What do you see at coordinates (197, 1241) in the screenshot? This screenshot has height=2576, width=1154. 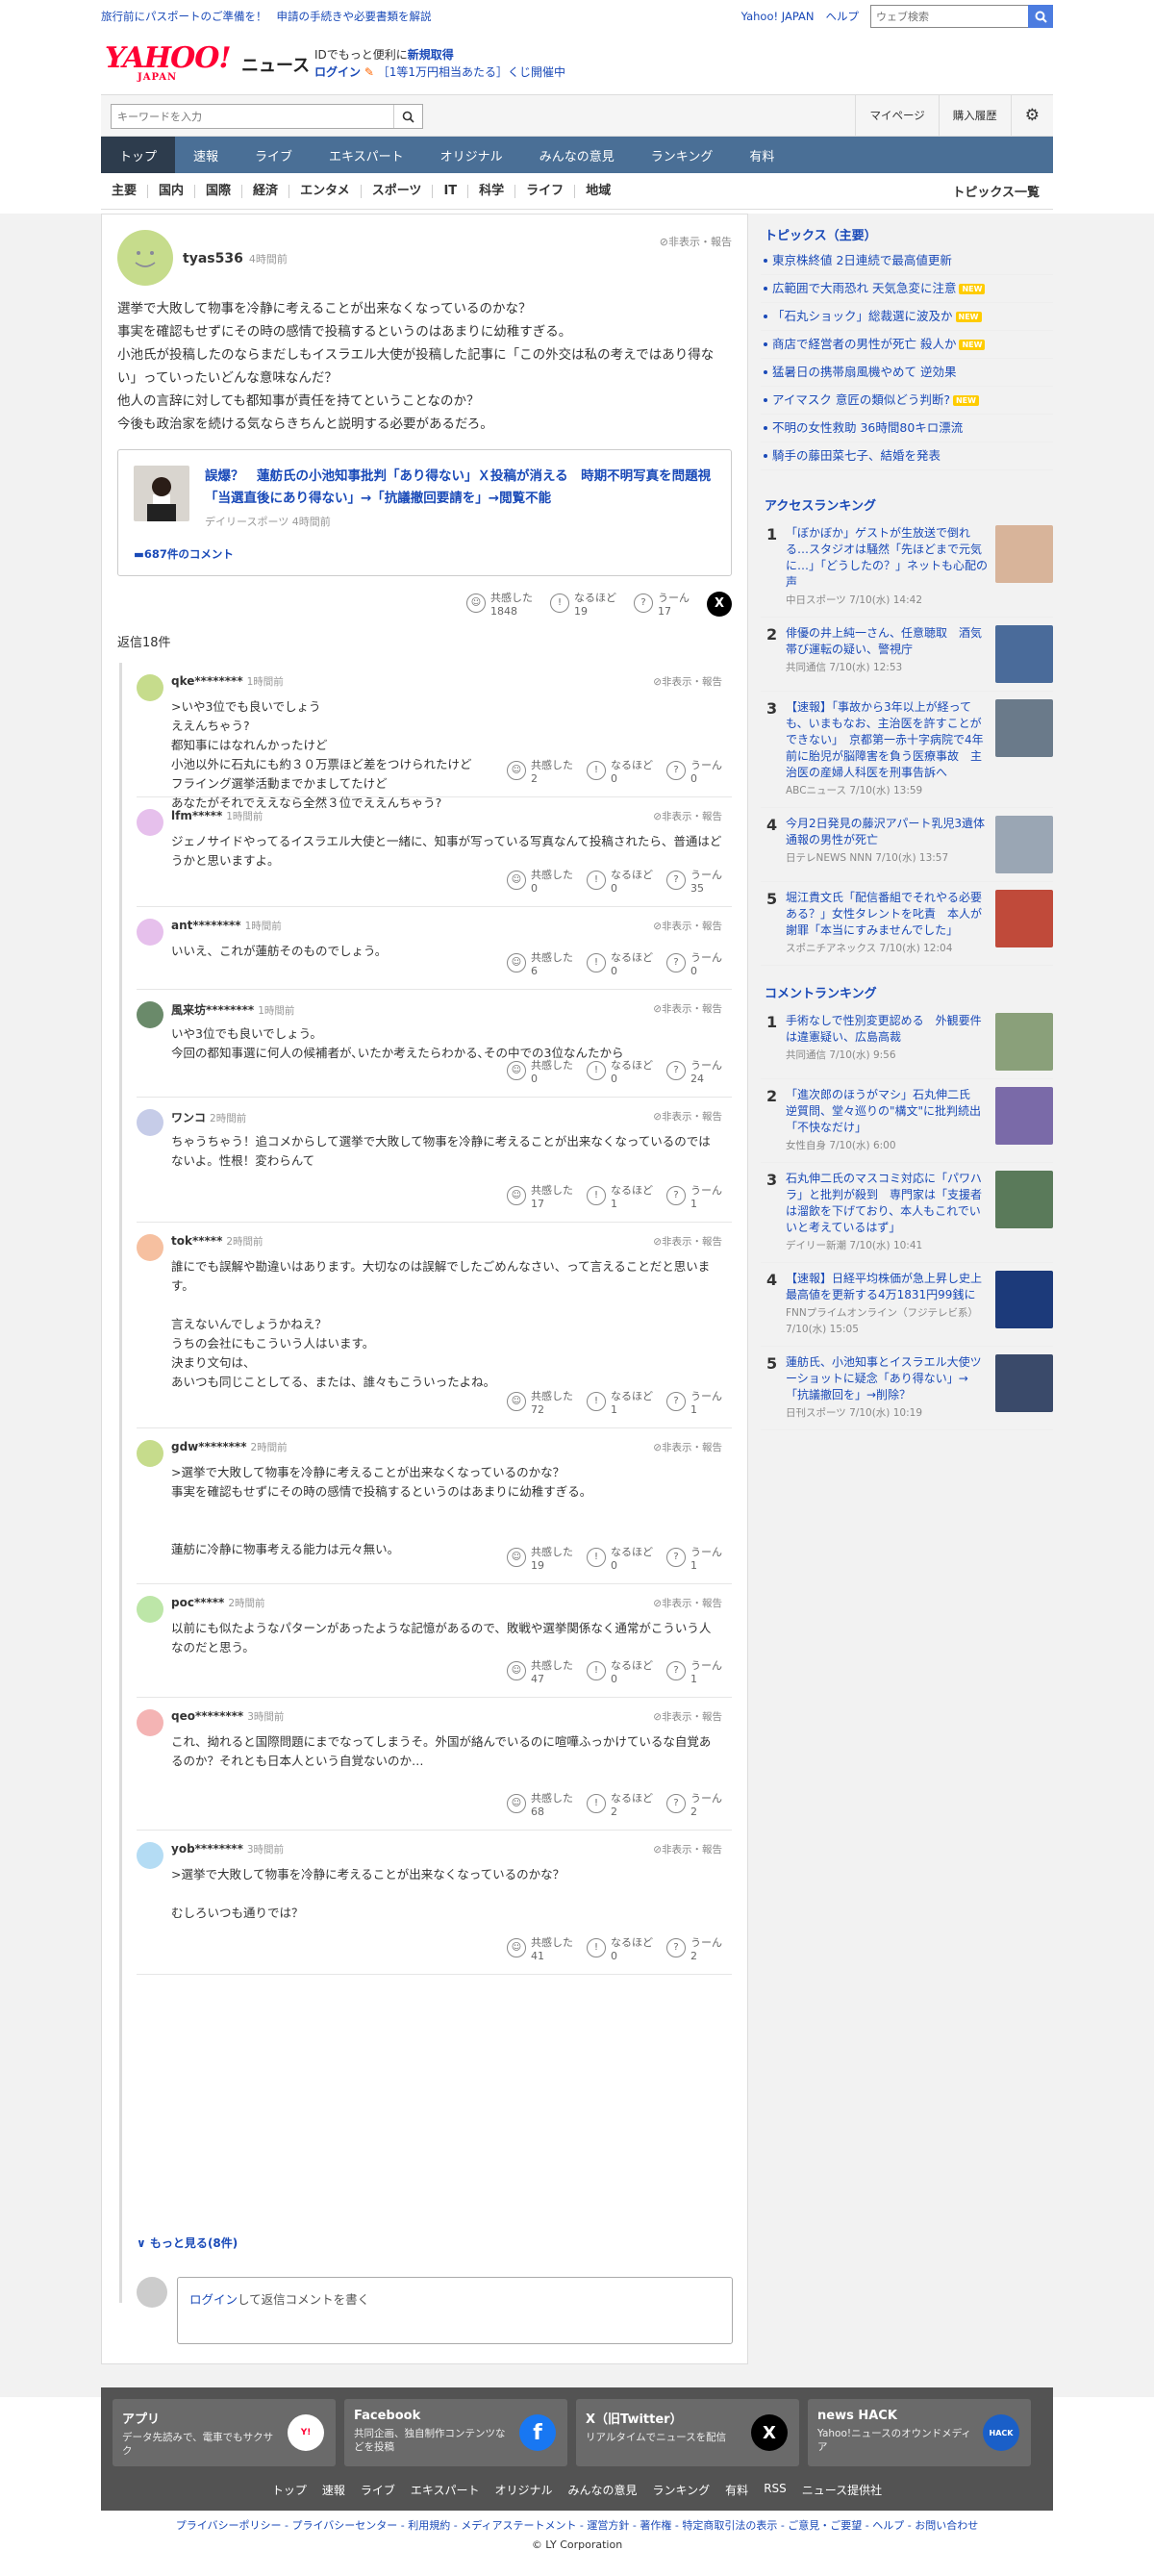 I see `reply-username: tok*****` at bounding box center [197, 1241].